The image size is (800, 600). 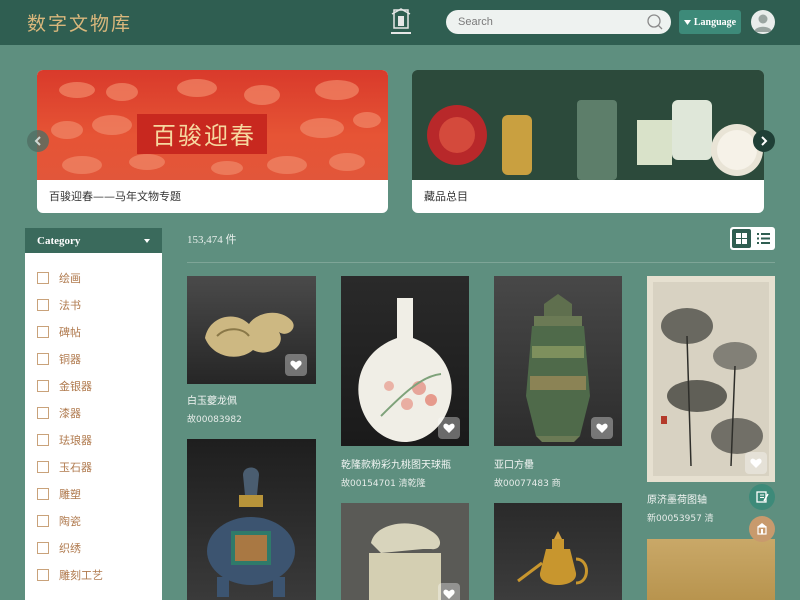 What do you see at coordinates (70, 278) in the screenshot?
I see `category-label: 绘画` at bounding box center [70, 278].